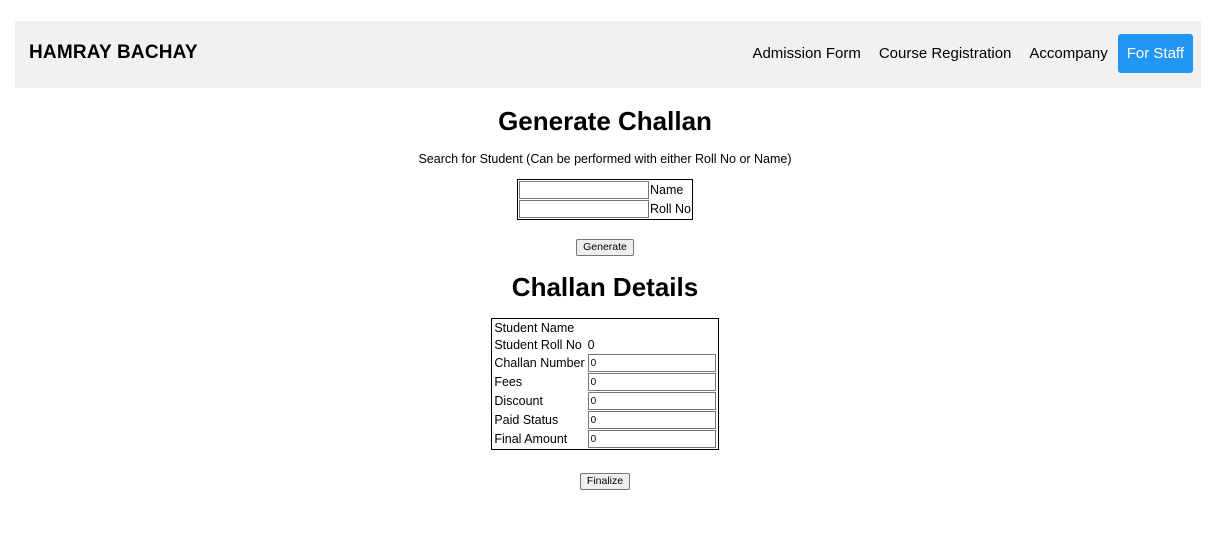 This screenshot has height=544, width=1218. Describe the element at coordinates (651, 382) in the screenshot. I see `fees-input` at that location.